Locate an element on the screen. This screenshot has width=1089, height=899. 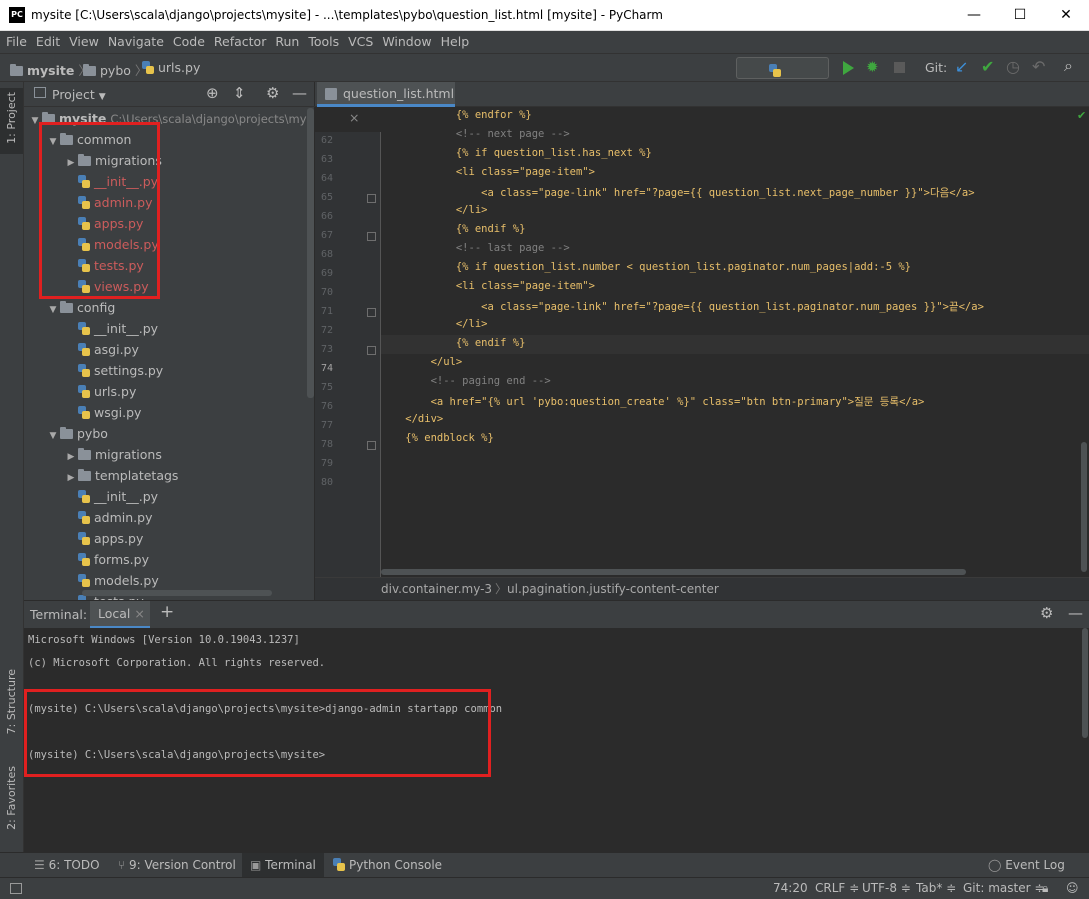
tree-file: forms.py is located at coordinates (106, 559).